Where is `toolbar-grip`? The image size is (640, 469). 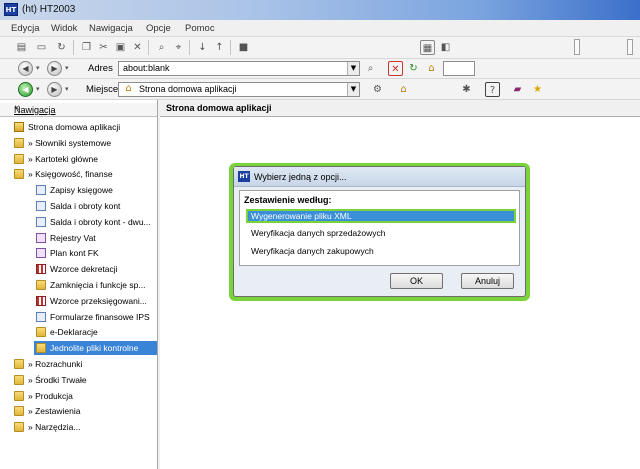
toolbar-grip is located at coordinates (577, 47).